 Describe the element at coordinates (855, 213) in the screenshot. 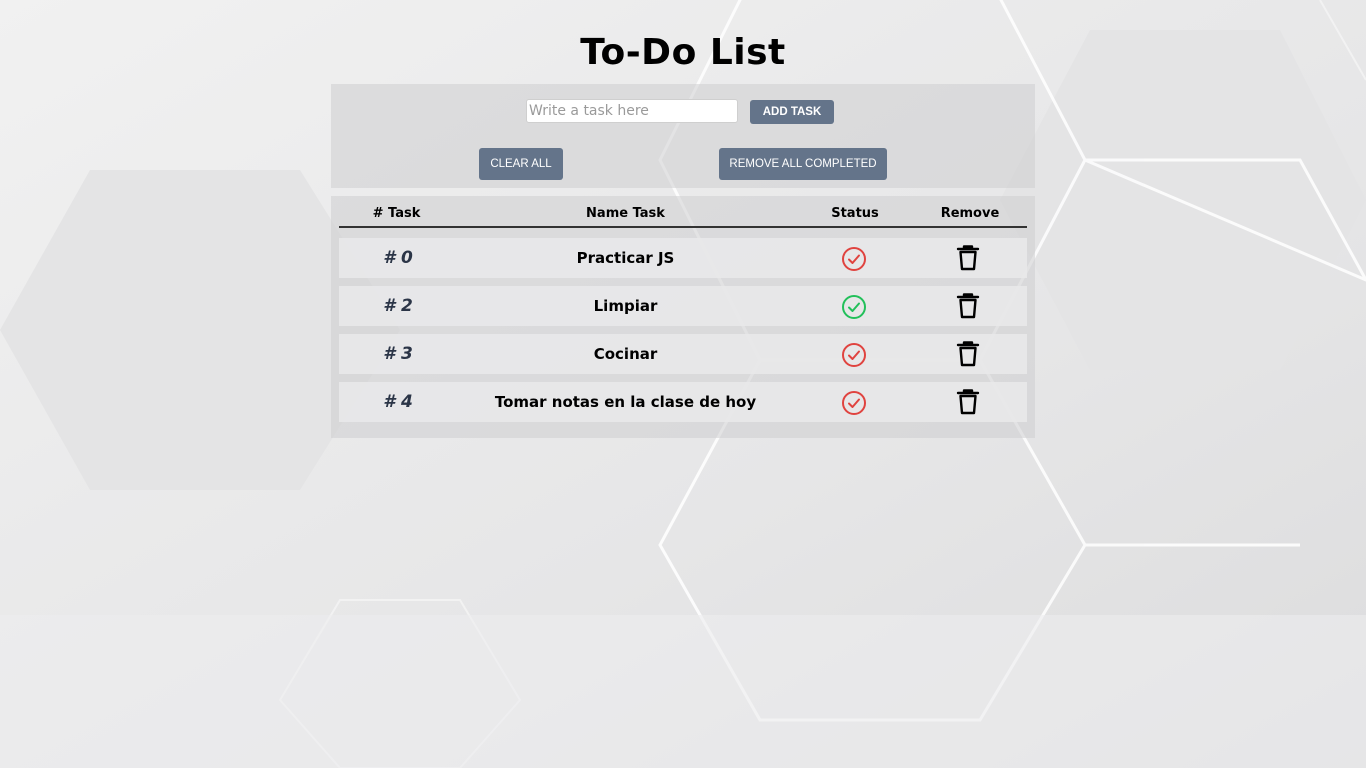

I see `header-status: Status` at that location.